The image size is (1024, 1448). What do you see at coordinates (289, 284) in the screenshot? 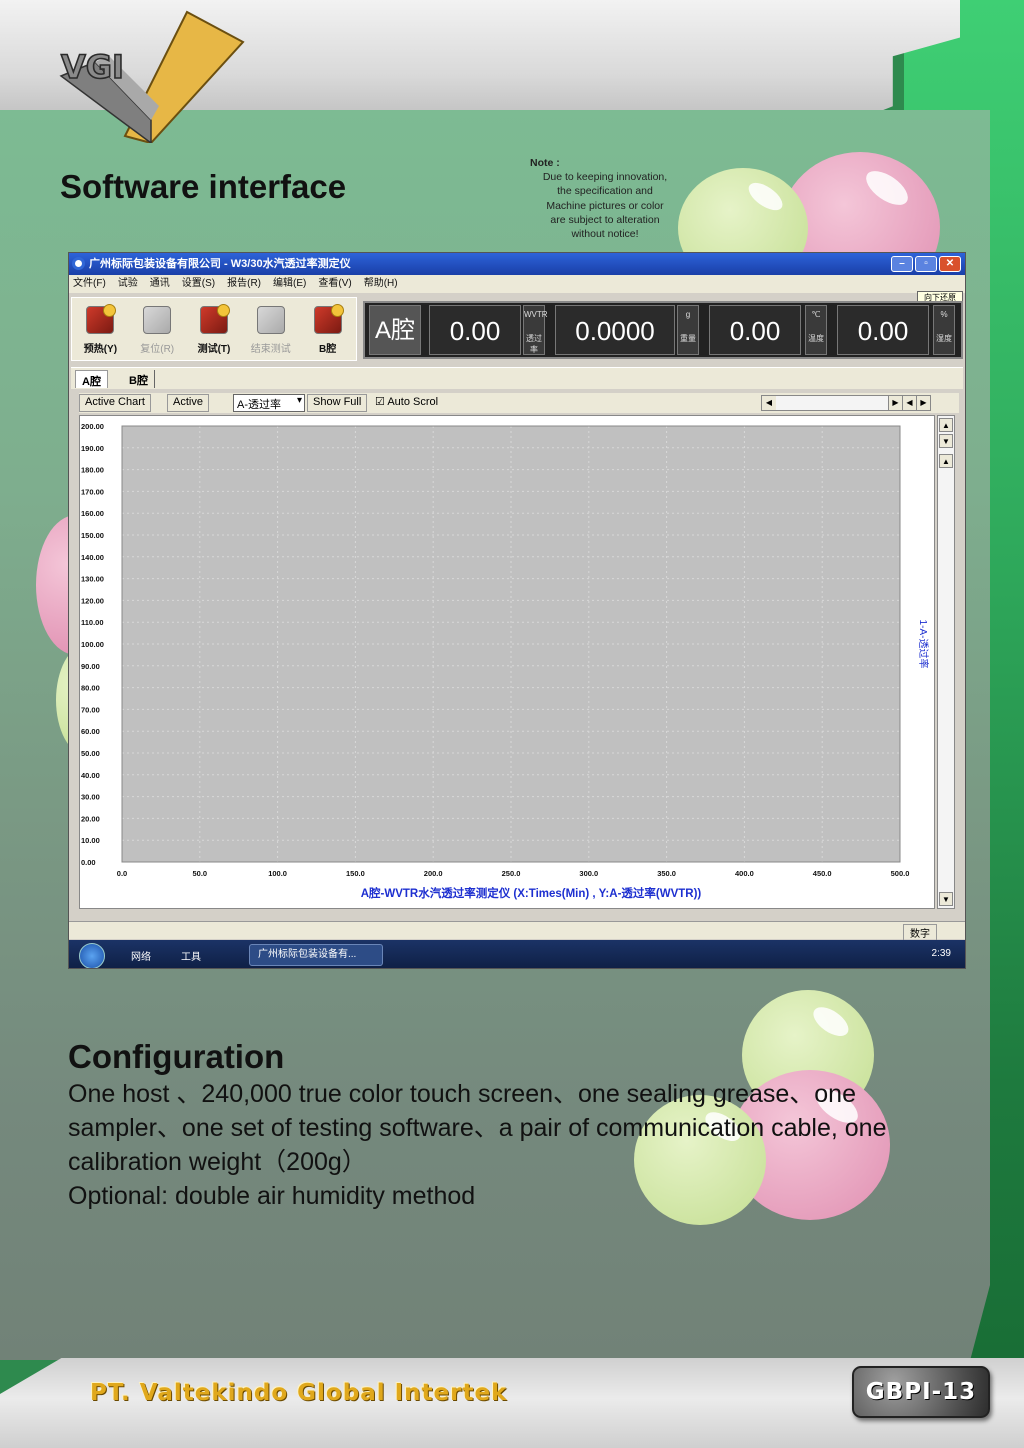
I see `menu-edit: 编辑(E)` at bounding box center [289, 284].